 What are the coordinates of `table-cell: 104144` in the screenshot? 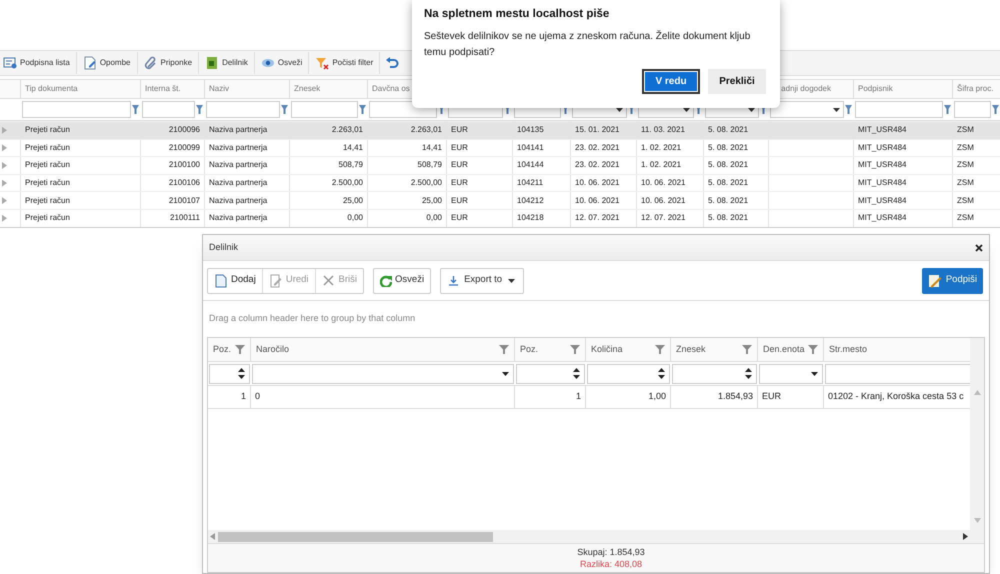 It's located at (530, 165).